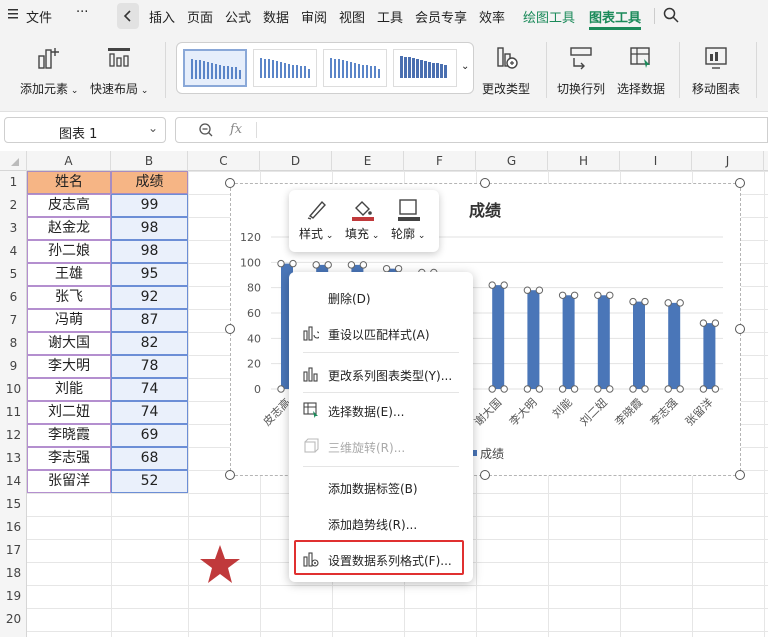 This screenshot has width=768, height=637. What do you see at coordinates (149, 320) in the screenshot?
I see `table-cell-score: 87` at bounding box center [149, 320].